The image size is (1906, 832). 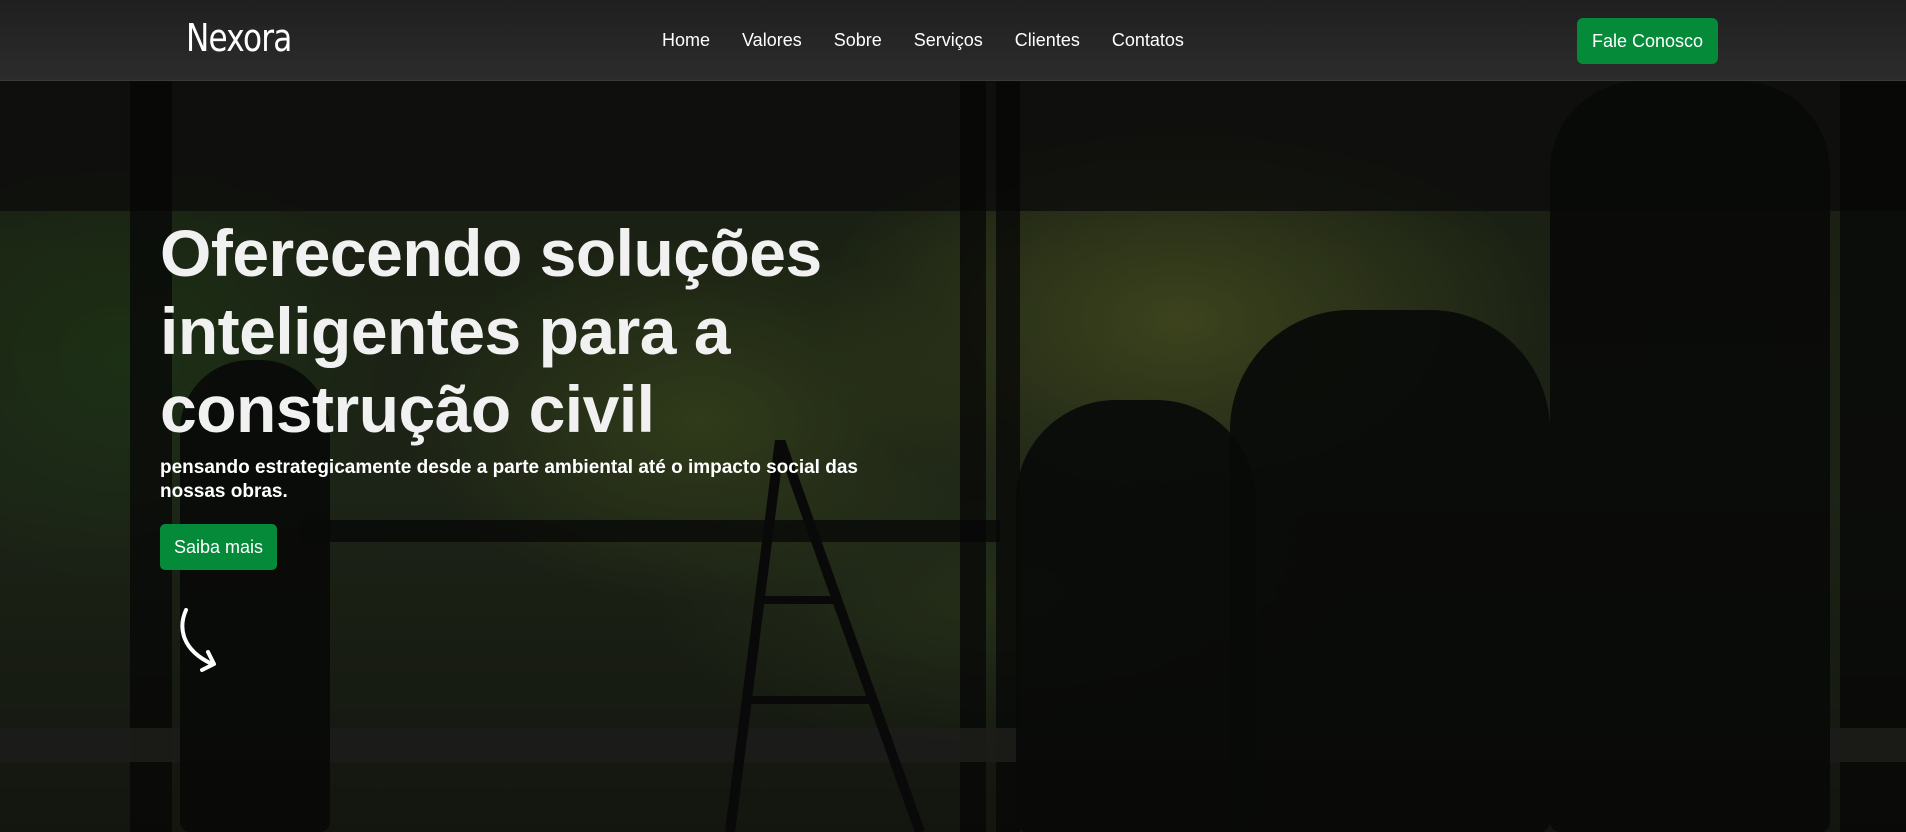 I want to click on nav-link-servicos: Serviços, so click(x=948, y=40).